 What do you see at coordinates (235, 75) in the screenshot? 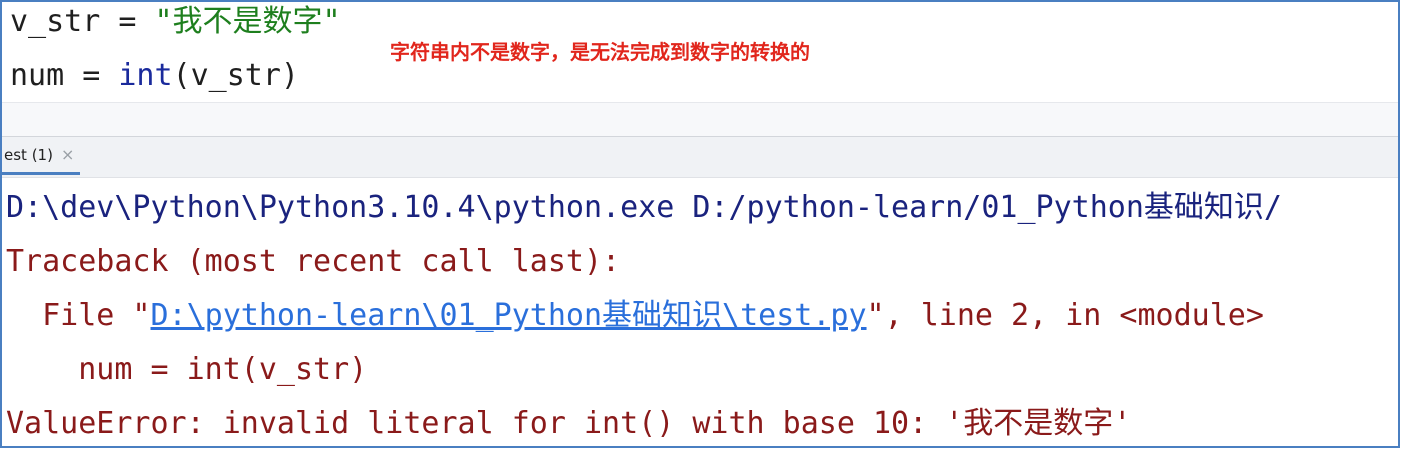
I see `code-call-args: (v_str)` at bounding box center [235, 75].